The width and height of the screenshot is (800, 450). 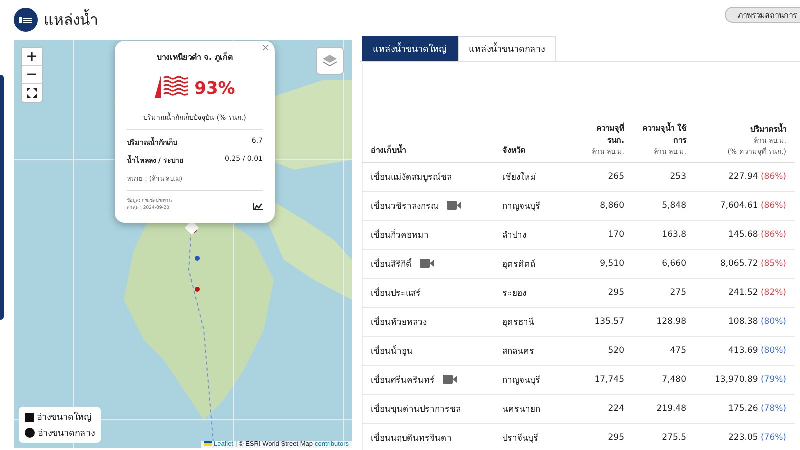 I want to click on percent-value: (79%), so click(x=773, y=380).